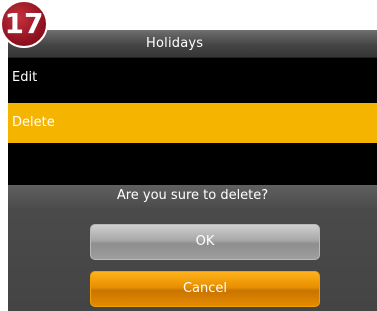 The height and width of the screenshot is (311, 377). I want to click on step-number-badge: 17, so click(24, 24).